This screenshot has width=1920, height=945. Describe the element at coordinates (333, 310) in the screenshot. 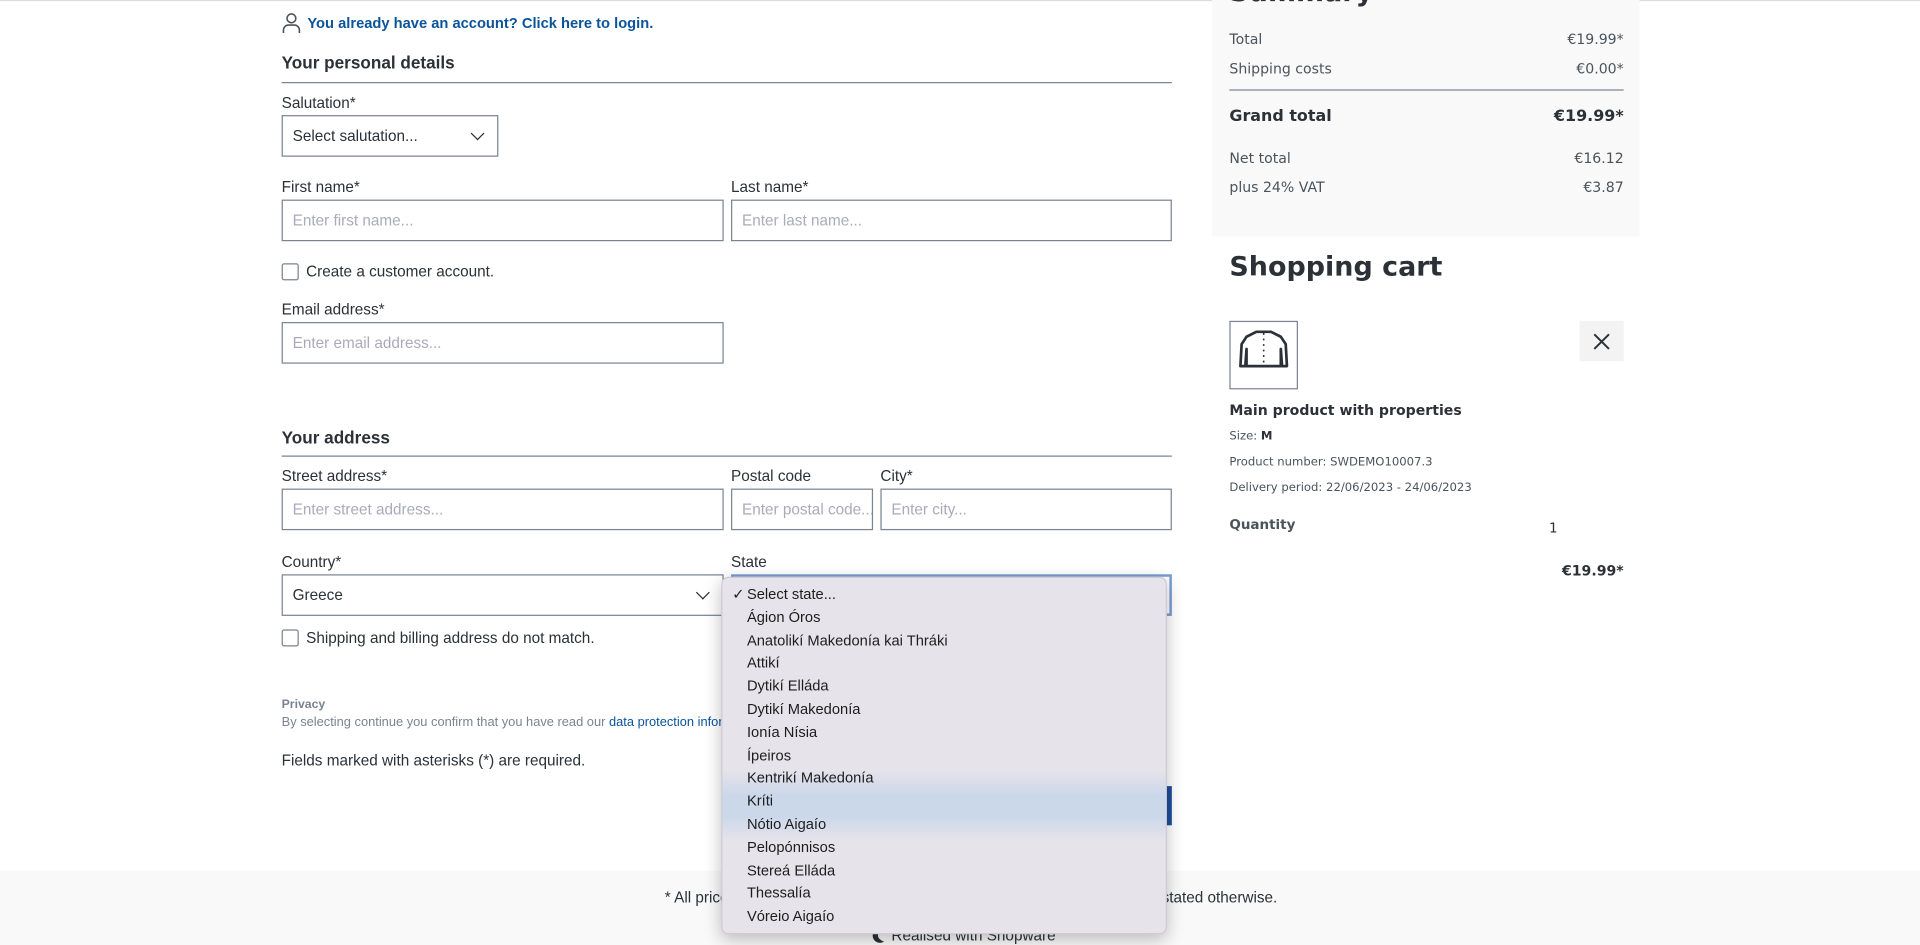

I see `email-label: Email address*` at that location.